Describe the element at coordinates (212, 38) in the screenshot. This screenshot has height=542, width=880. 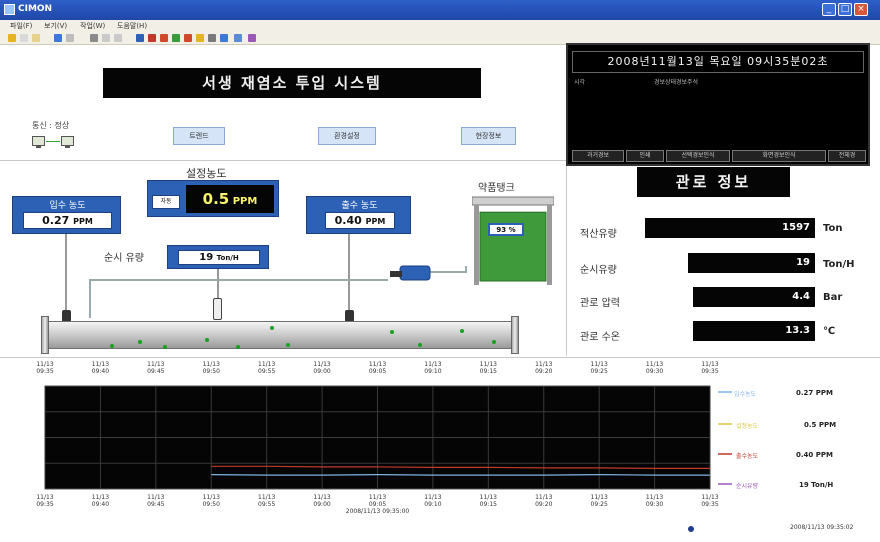
I see `settings-icon` at that location.